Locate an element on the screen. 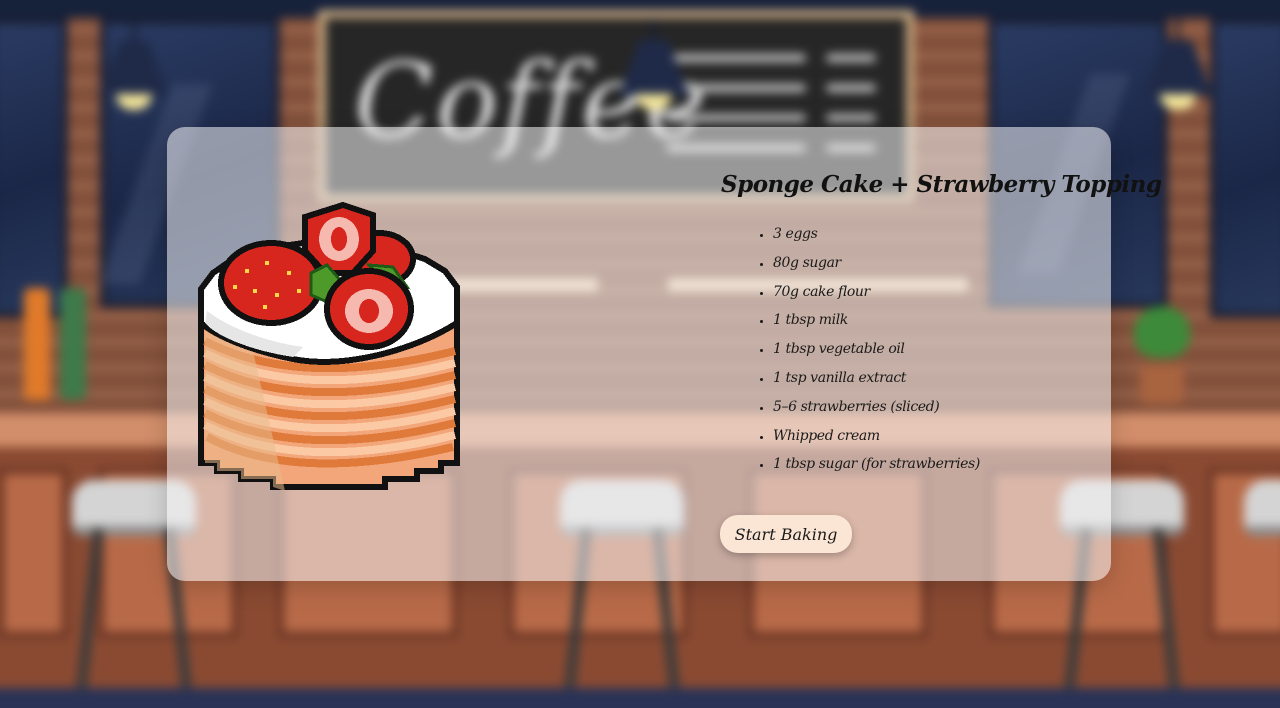  bar-stool is located at coordinates (1262, 508).